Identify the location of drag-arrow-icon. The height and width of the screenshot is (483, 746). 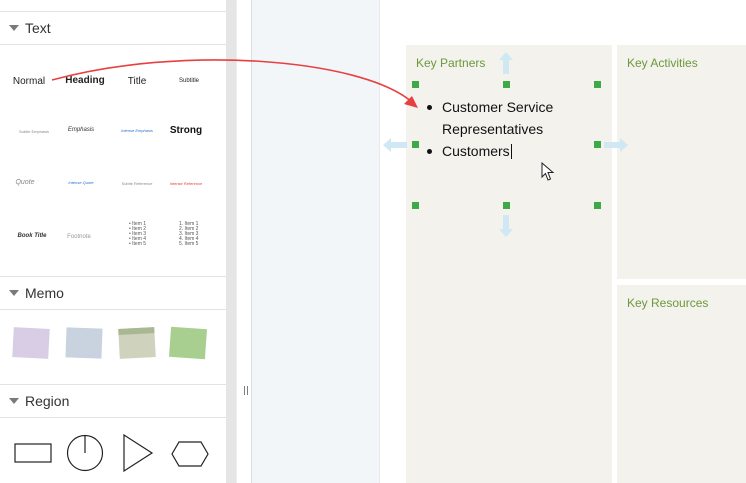
(234, 83).